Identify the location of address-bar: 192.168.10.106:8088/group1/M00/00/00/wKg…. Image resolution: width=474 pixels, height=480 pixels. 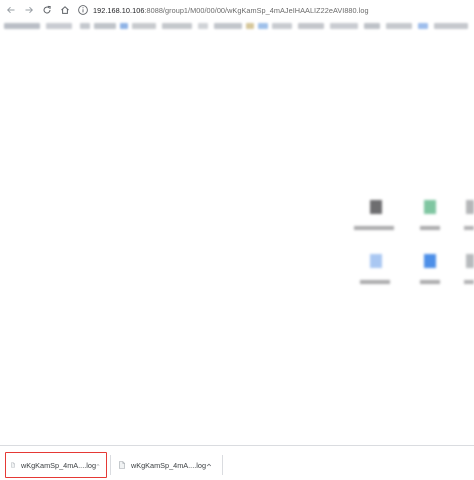
(223, 10).